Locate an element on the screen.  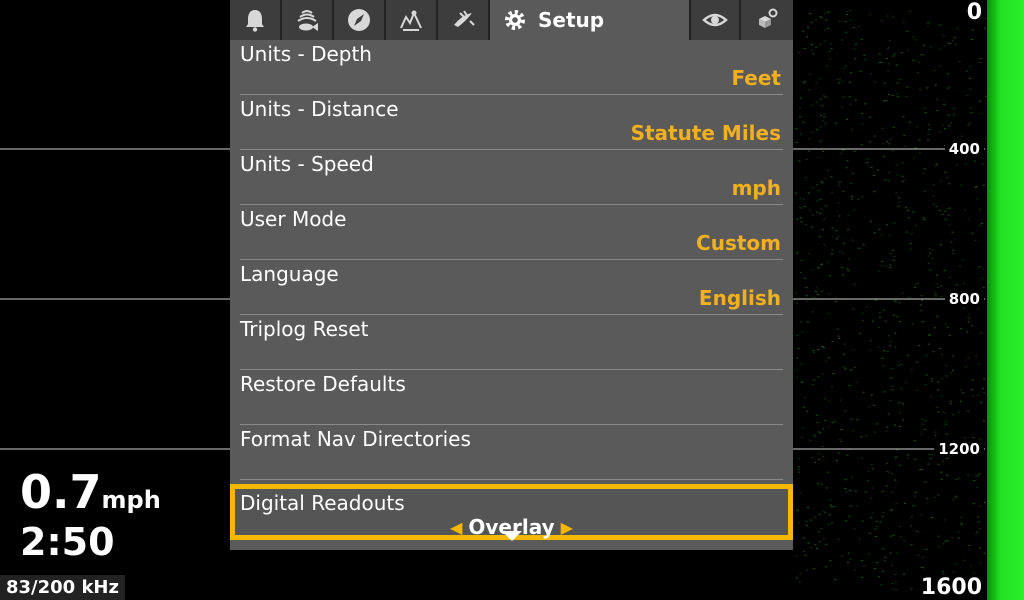
menu-item-units-speed: Units - Speed mph is located at coordinates (511, 177).